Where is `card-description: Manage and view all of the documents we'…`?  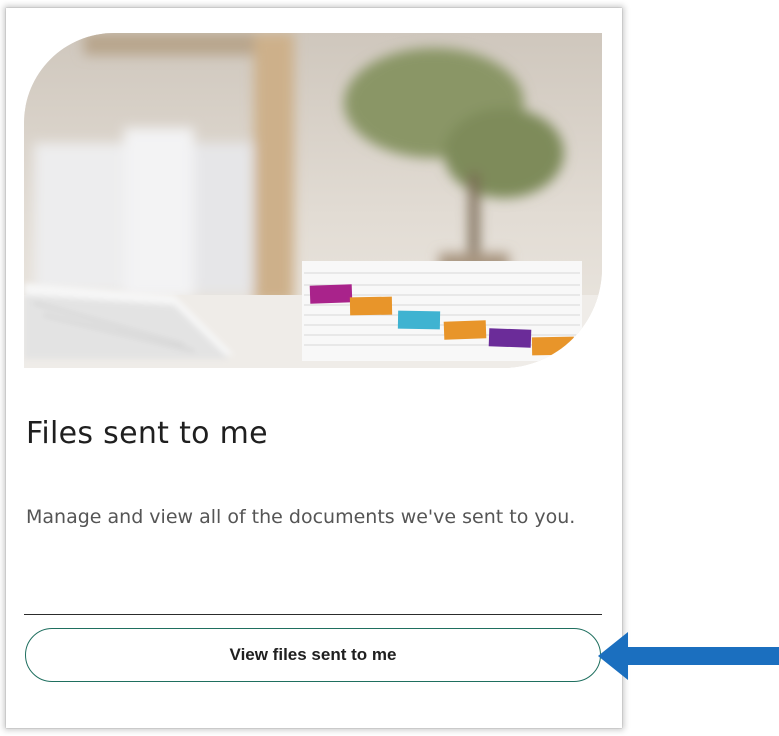
card-description: Manage and view all of the documents we'… is located at coordinates (301, 517).